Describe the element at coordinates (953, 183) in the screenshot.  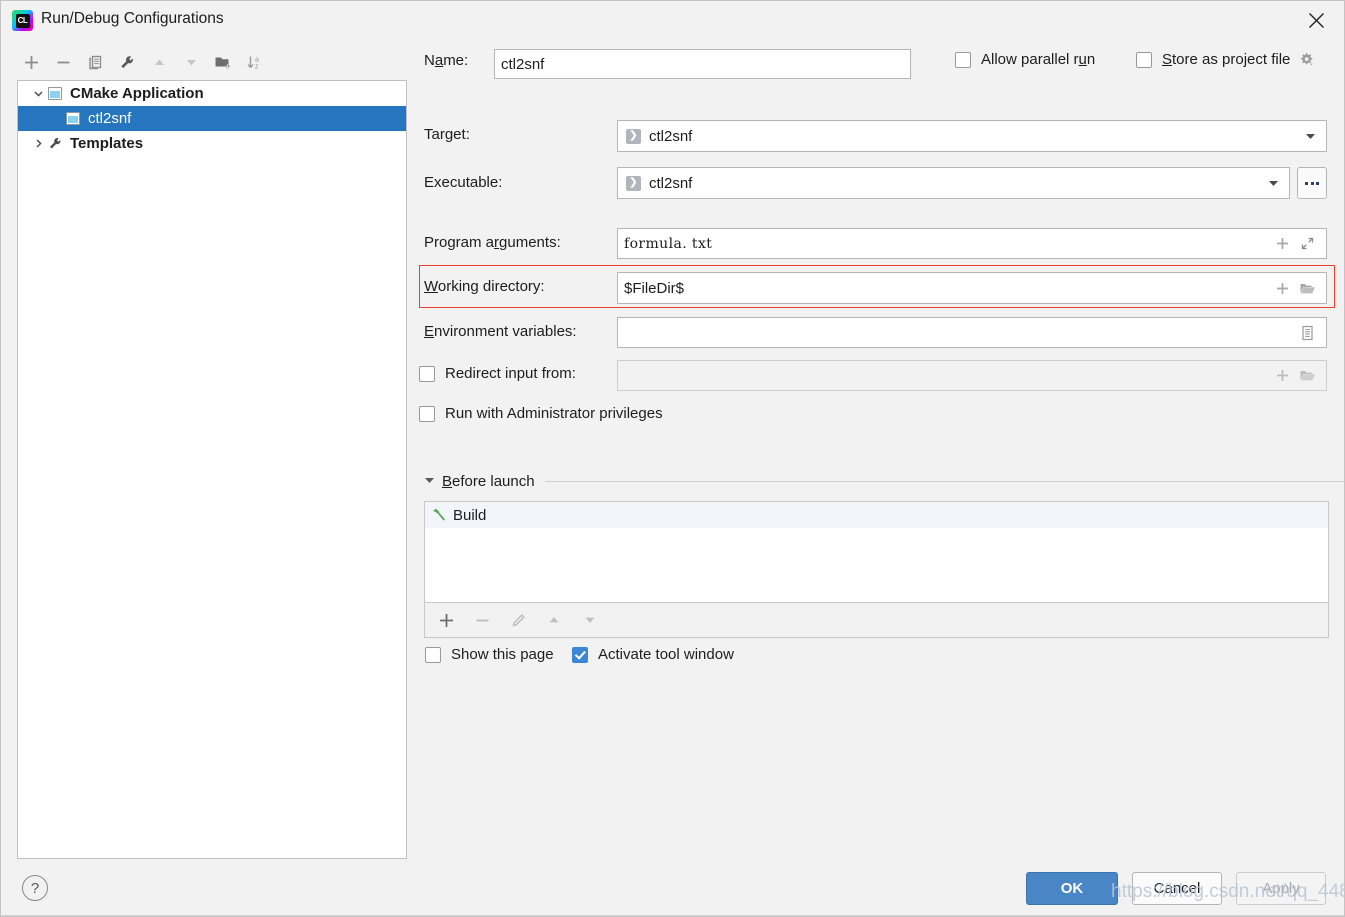
I see `executable-combobox: ❯ ctl2snf` at that location.